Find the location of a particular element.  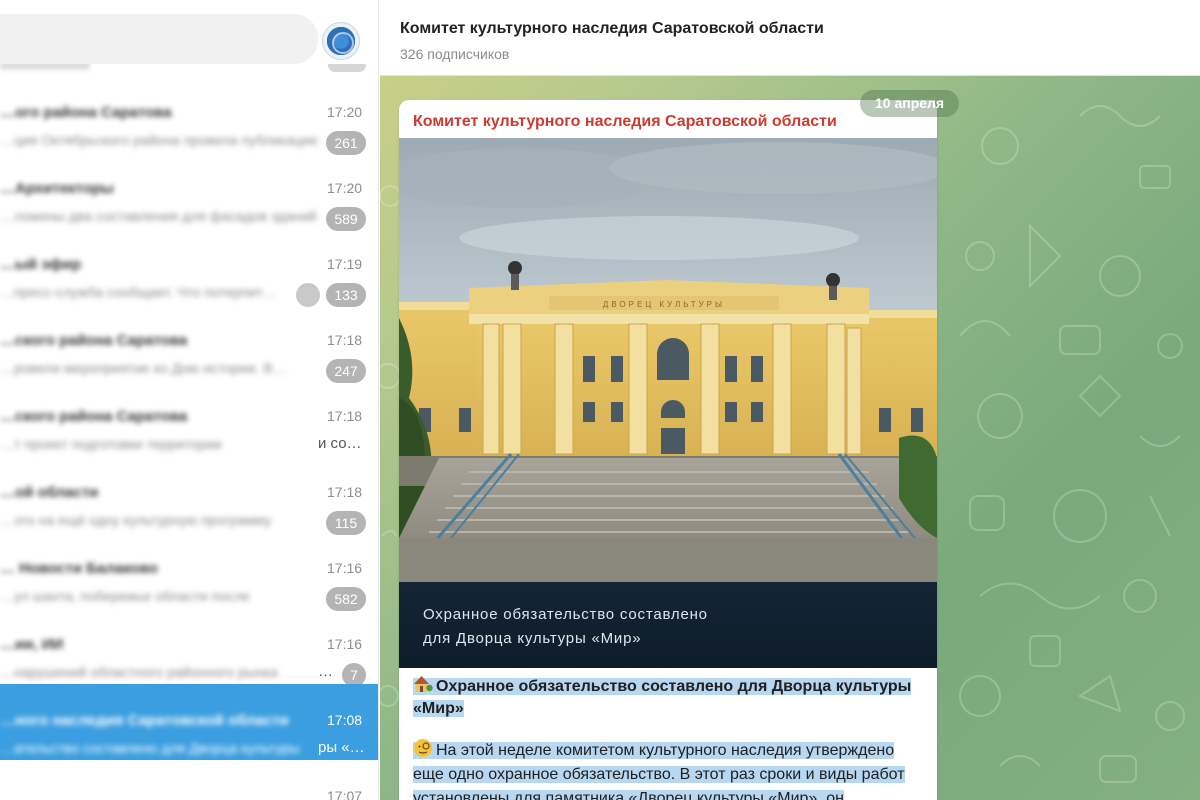

chat-preview: …т проект подготовки территории is located at coordinates (111, 444).